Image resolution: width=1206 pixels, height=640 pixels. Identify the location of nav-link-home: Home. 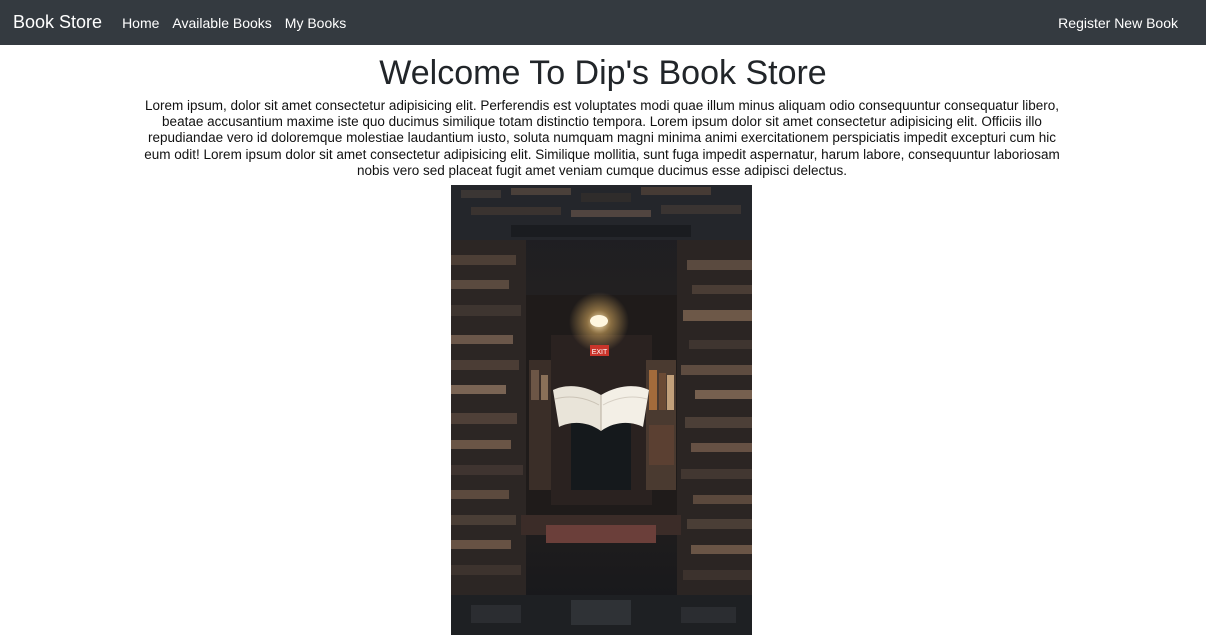
(140, 23).